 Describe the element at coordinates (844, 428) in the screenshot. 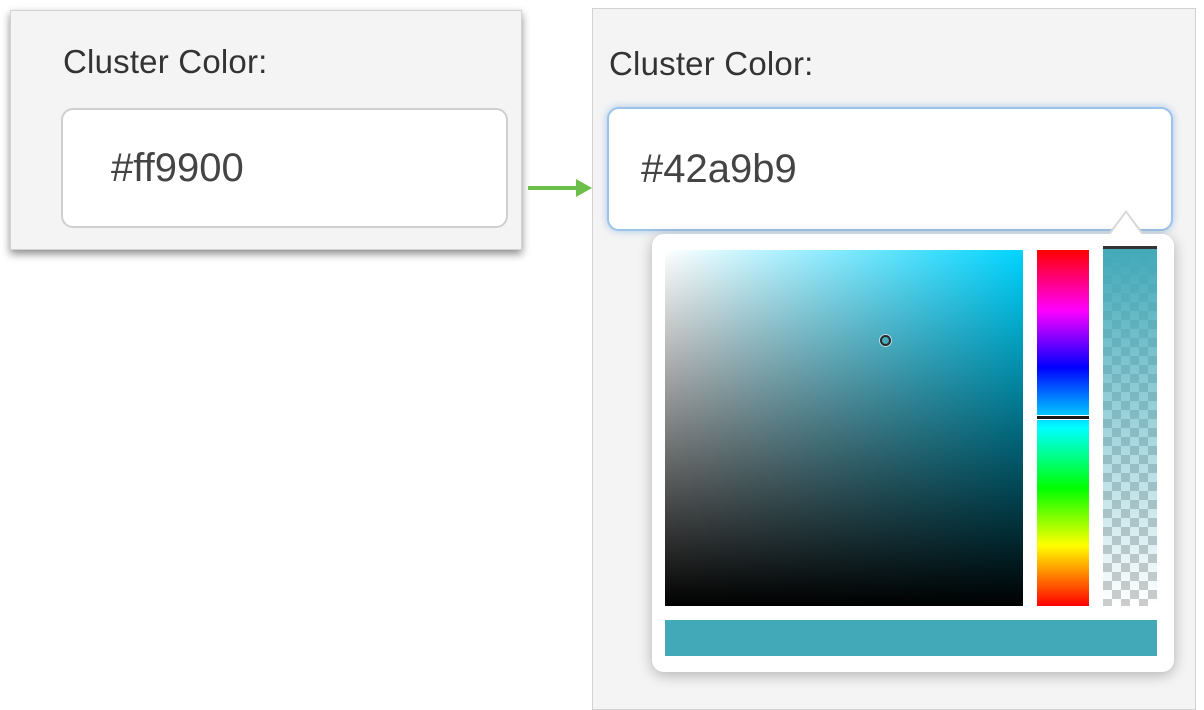

I see `saturation-value-area` at that location.